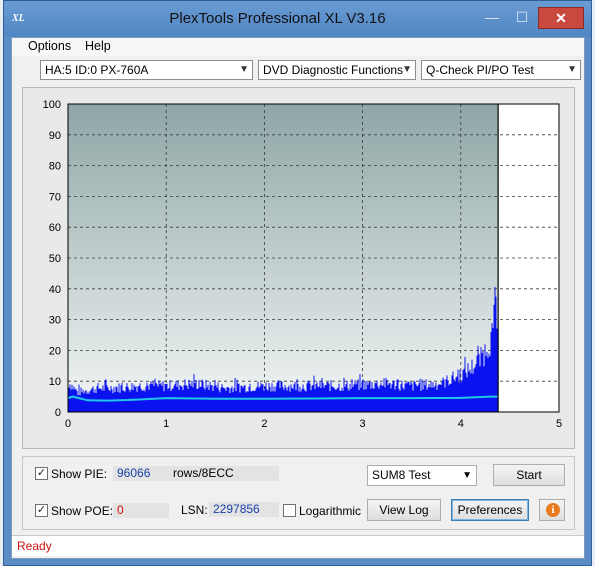 This screenshot has width=595, height=566. I want to click on x-tick-label: 3, so click(363, 424).